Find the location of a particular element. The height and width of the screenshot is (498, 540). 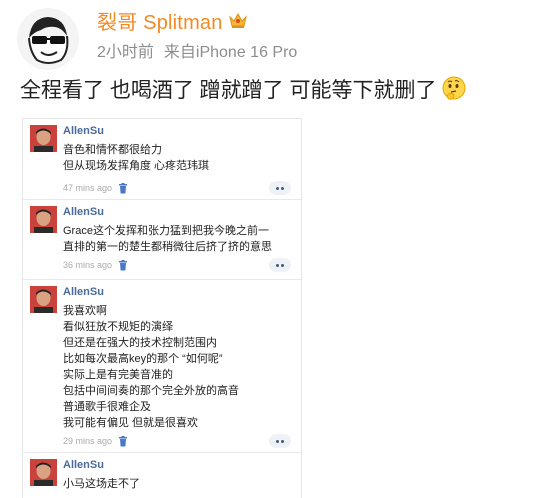

comment-line: Grace这个发挥和张力猛到把我今晚之前一 is located at coordinates (166, 231).